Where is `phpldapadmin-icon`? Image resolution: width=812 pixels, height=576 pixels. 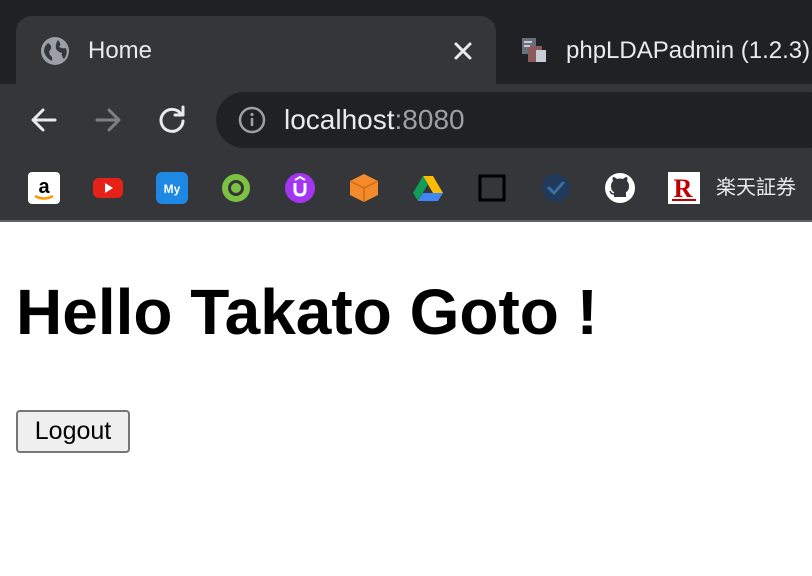 phpldapadmin-icon is located at coordinates (534, 50).